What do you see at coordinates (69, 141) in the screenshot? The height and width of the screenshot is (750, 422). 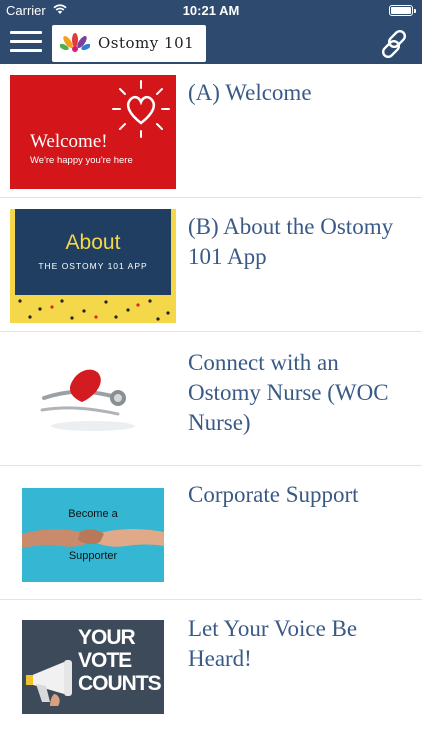 I see `welcome-thumb-heading: Welcome!` at bounding box center [69, 141].